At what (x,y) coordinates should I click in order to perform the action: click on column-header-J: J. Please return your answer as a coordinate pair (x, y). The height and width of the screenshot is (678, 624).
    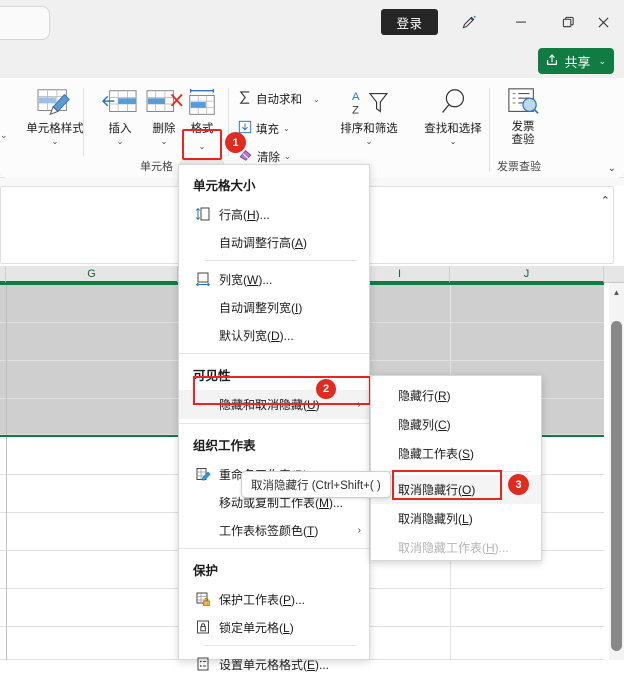
    Looking at the image, I should click on (527, 274).